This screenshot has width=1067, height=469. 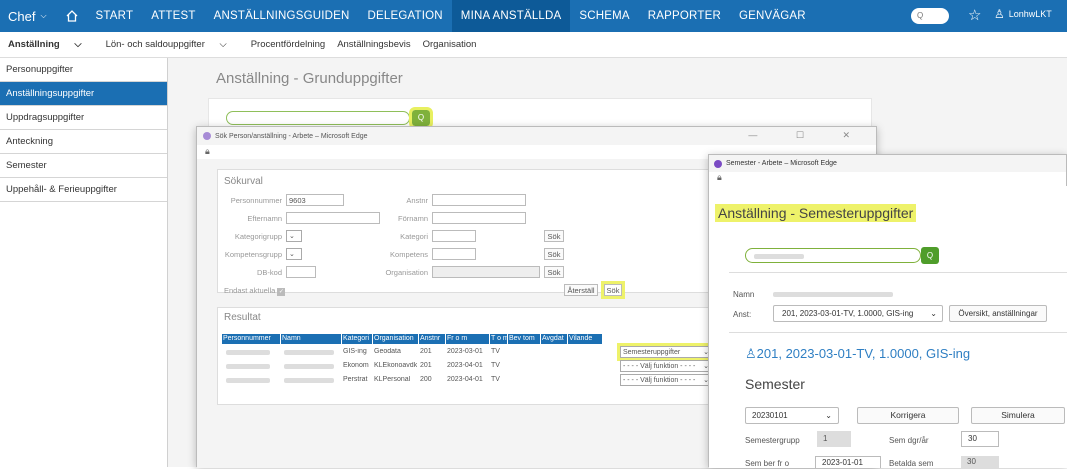 What do you see at coordinates (999, 14) in the screenshot?
I see `user-icon: ♙` at bounding box center [999, 14].